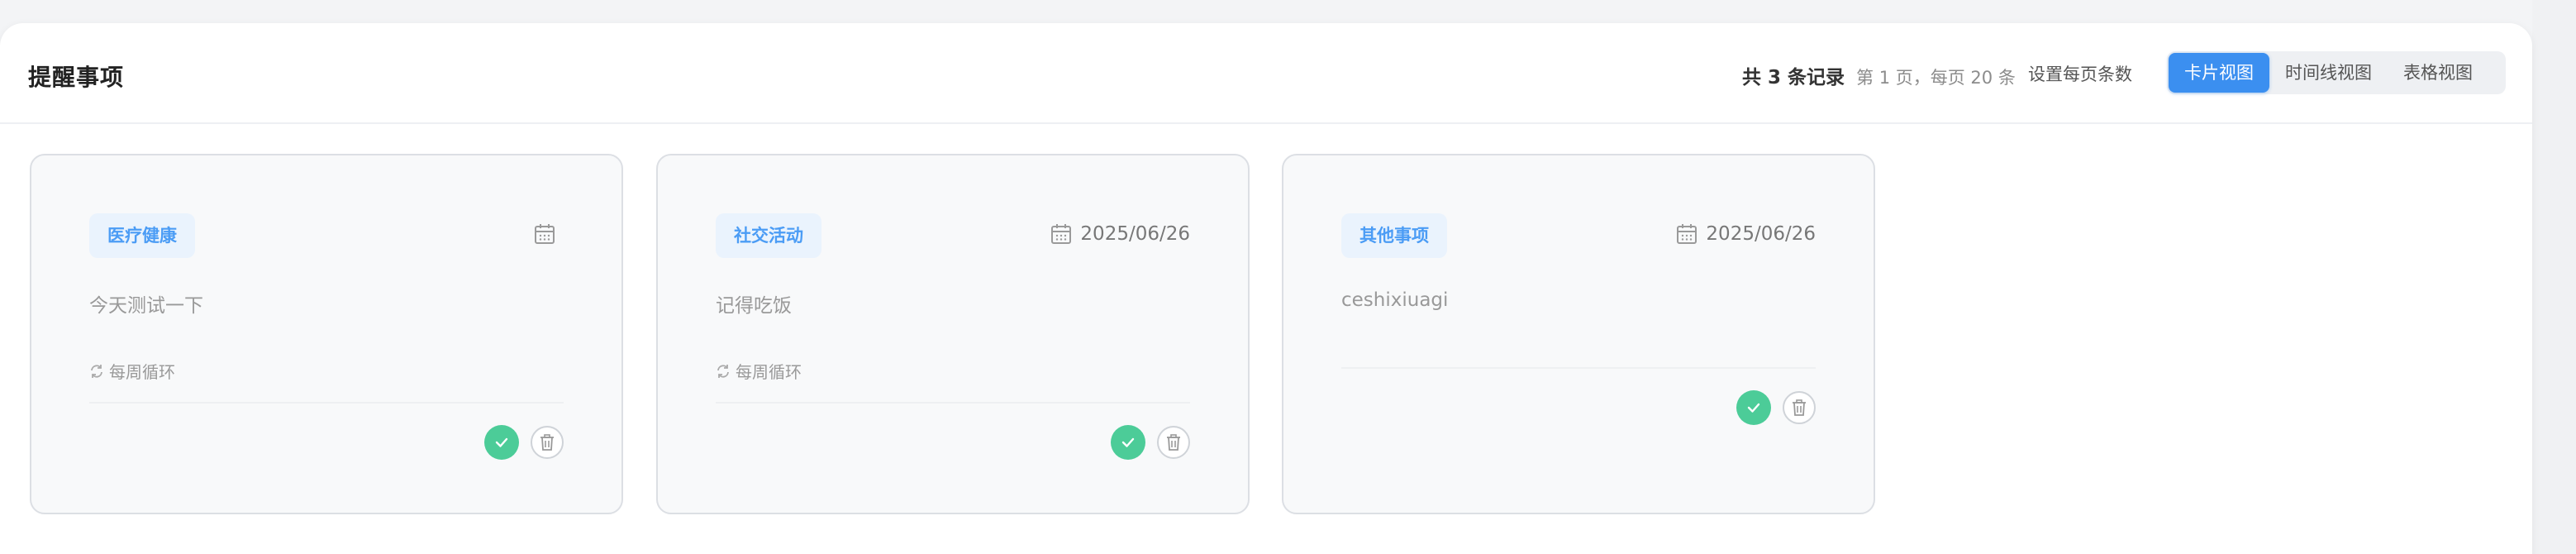  What do you see at coordinates (1395, 300) in the screenshot?
I see `reminder-content: ceshixiuagi` at bounding box center [1395, 300].